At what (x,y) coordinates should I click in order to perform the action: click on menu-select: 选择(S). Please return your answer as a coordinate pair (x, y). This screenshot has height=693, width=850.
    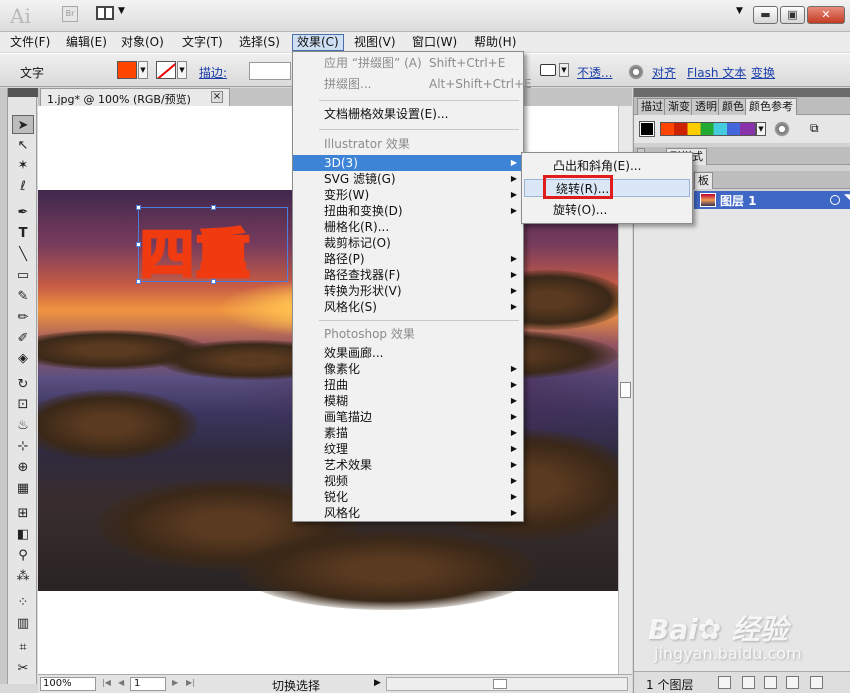
    Looking at the image, I should click on (259, 42).